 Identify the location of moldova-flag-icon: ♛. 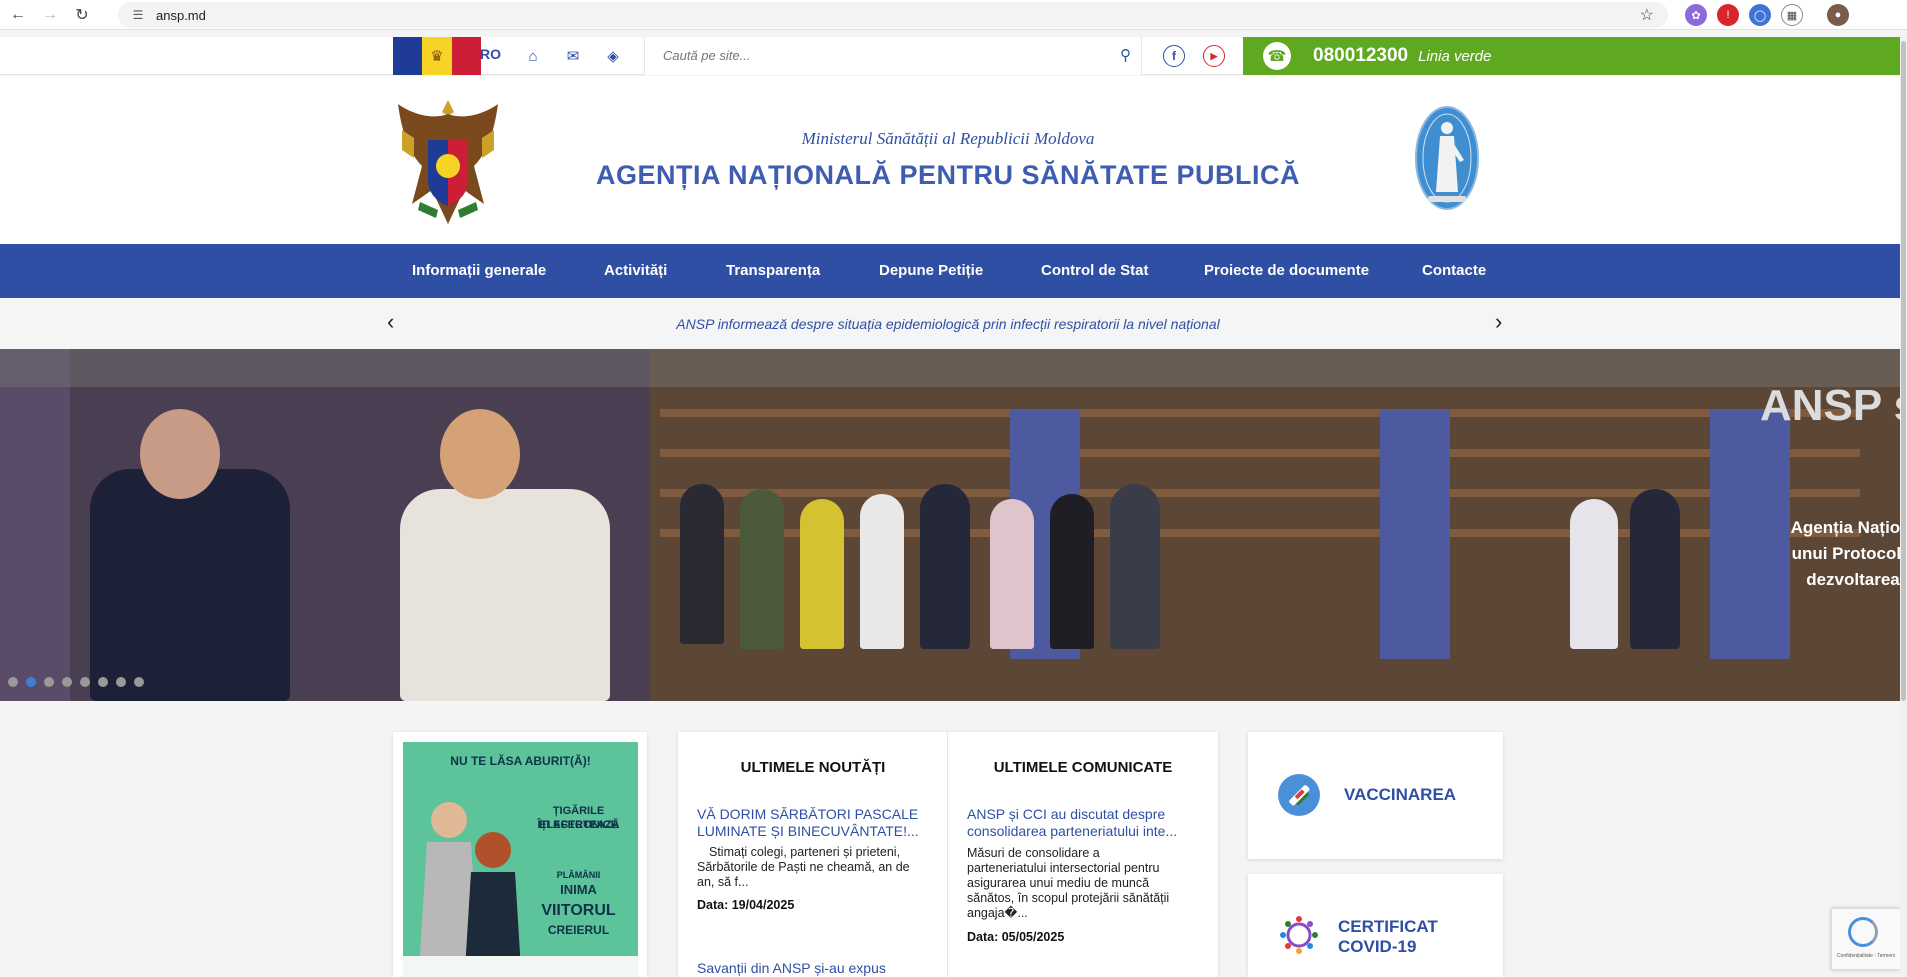
(437, 56).